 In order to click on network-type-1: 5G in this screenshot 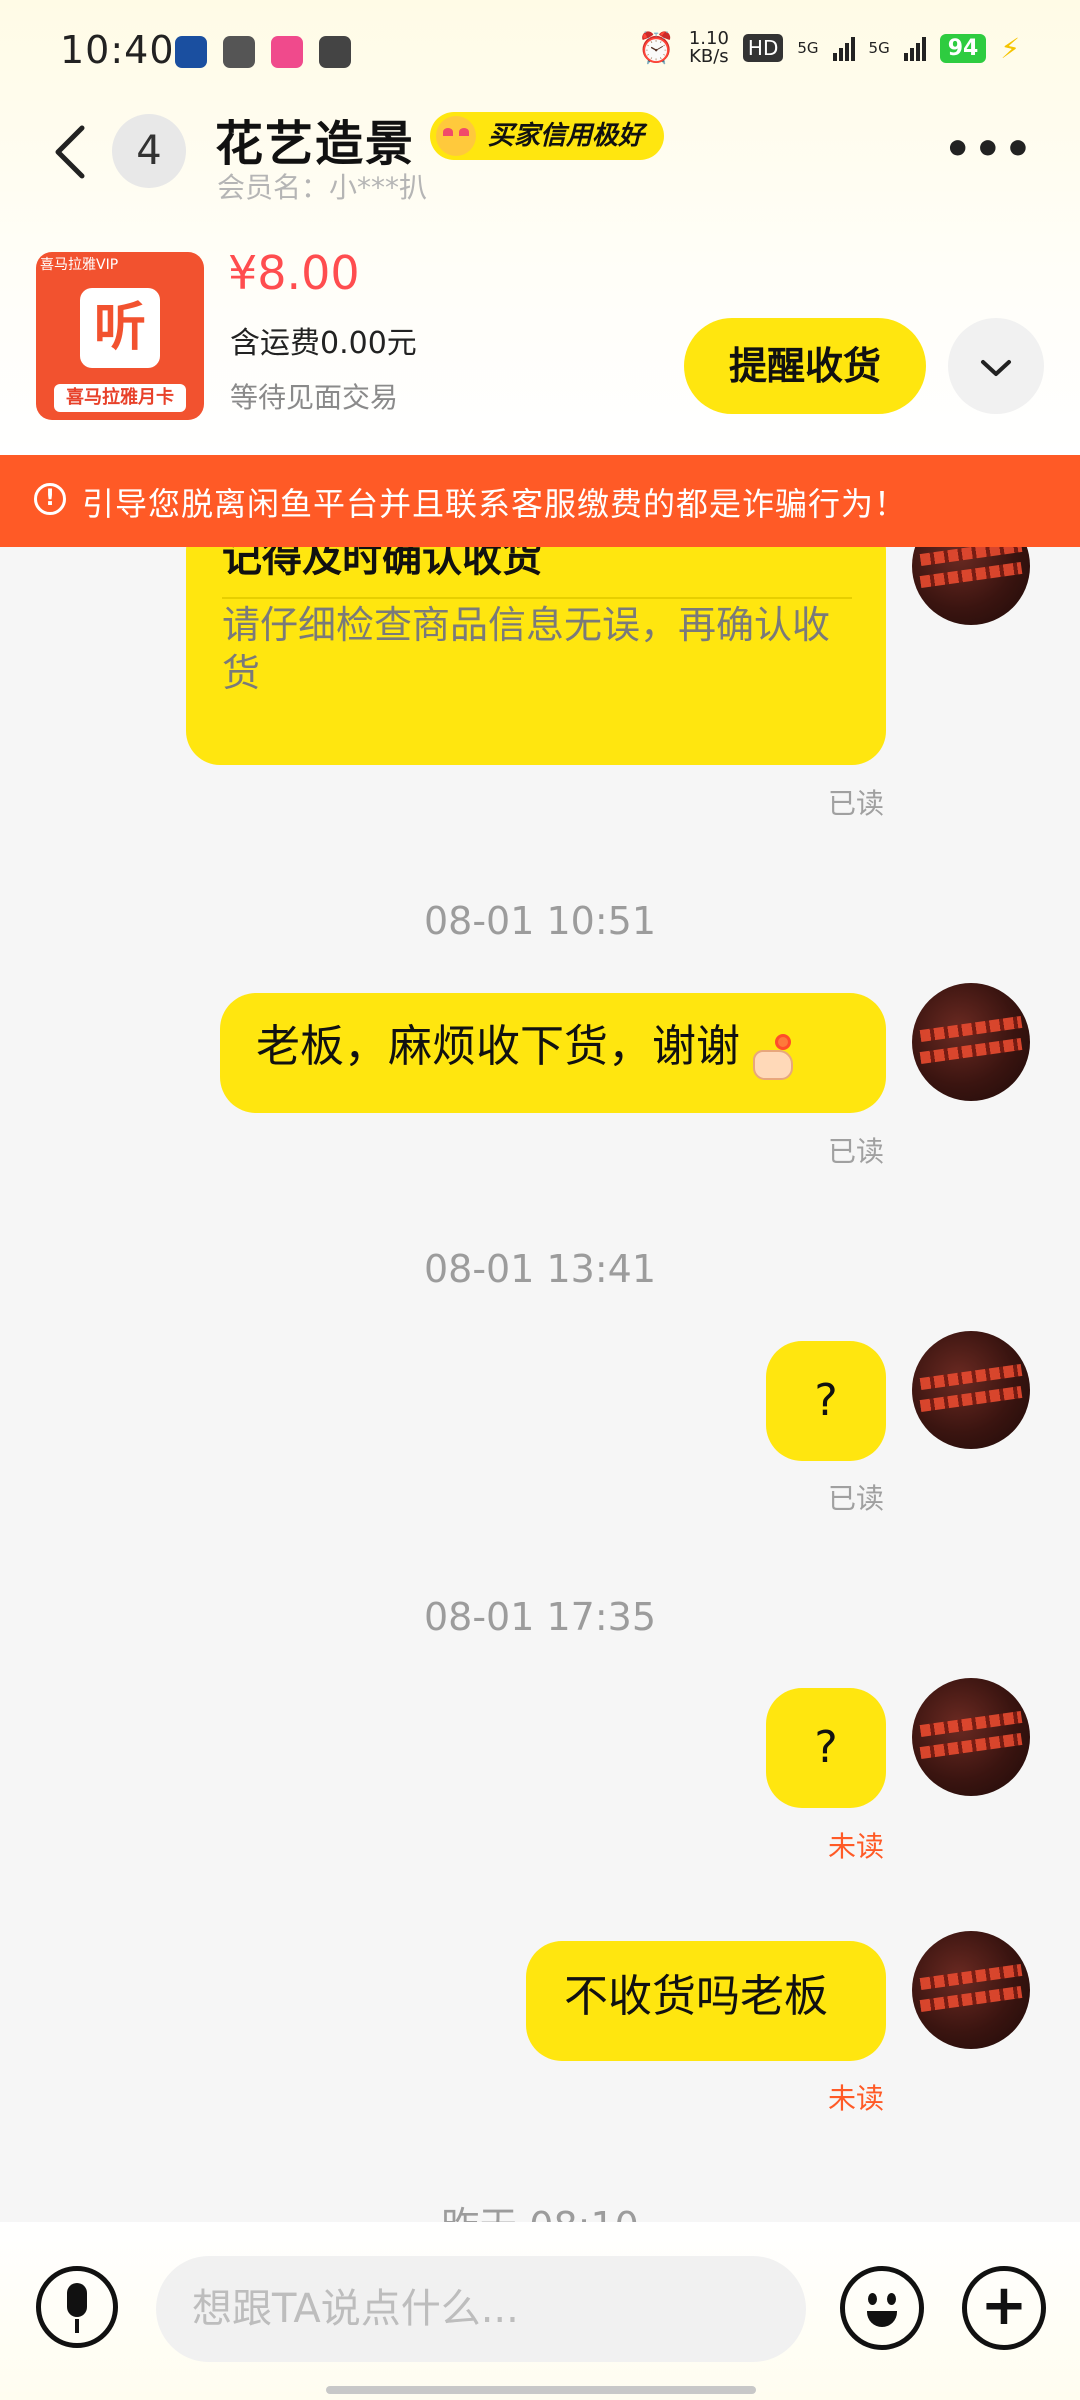, I will do `click(808, 47)`.